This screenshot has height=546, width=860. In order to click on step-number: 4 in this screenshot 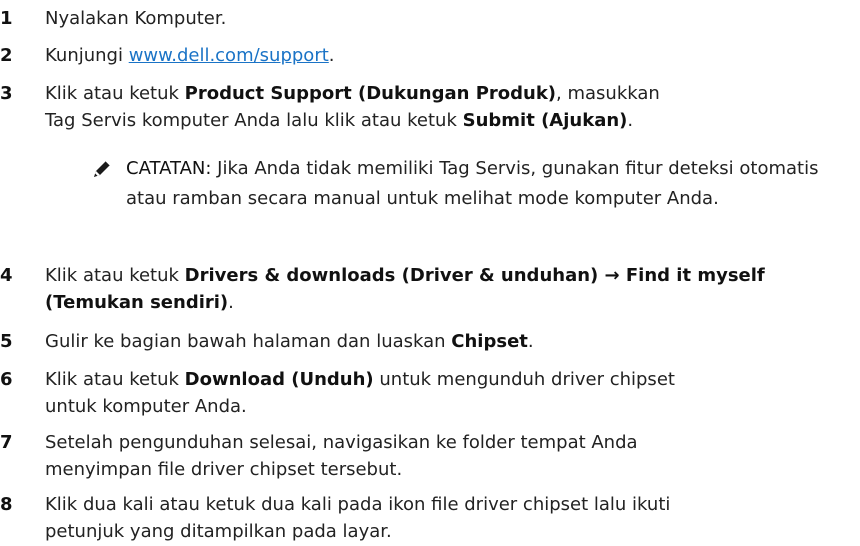, I will do `click(6, 275)`.